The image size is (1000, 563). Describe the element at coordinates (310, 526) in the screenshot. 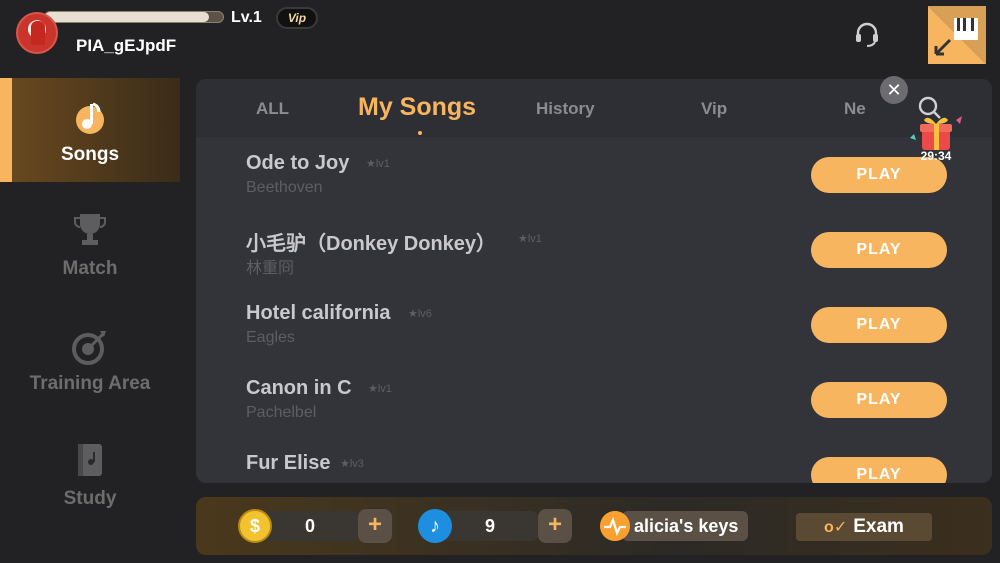

I see `coins-value: 0` at that location.